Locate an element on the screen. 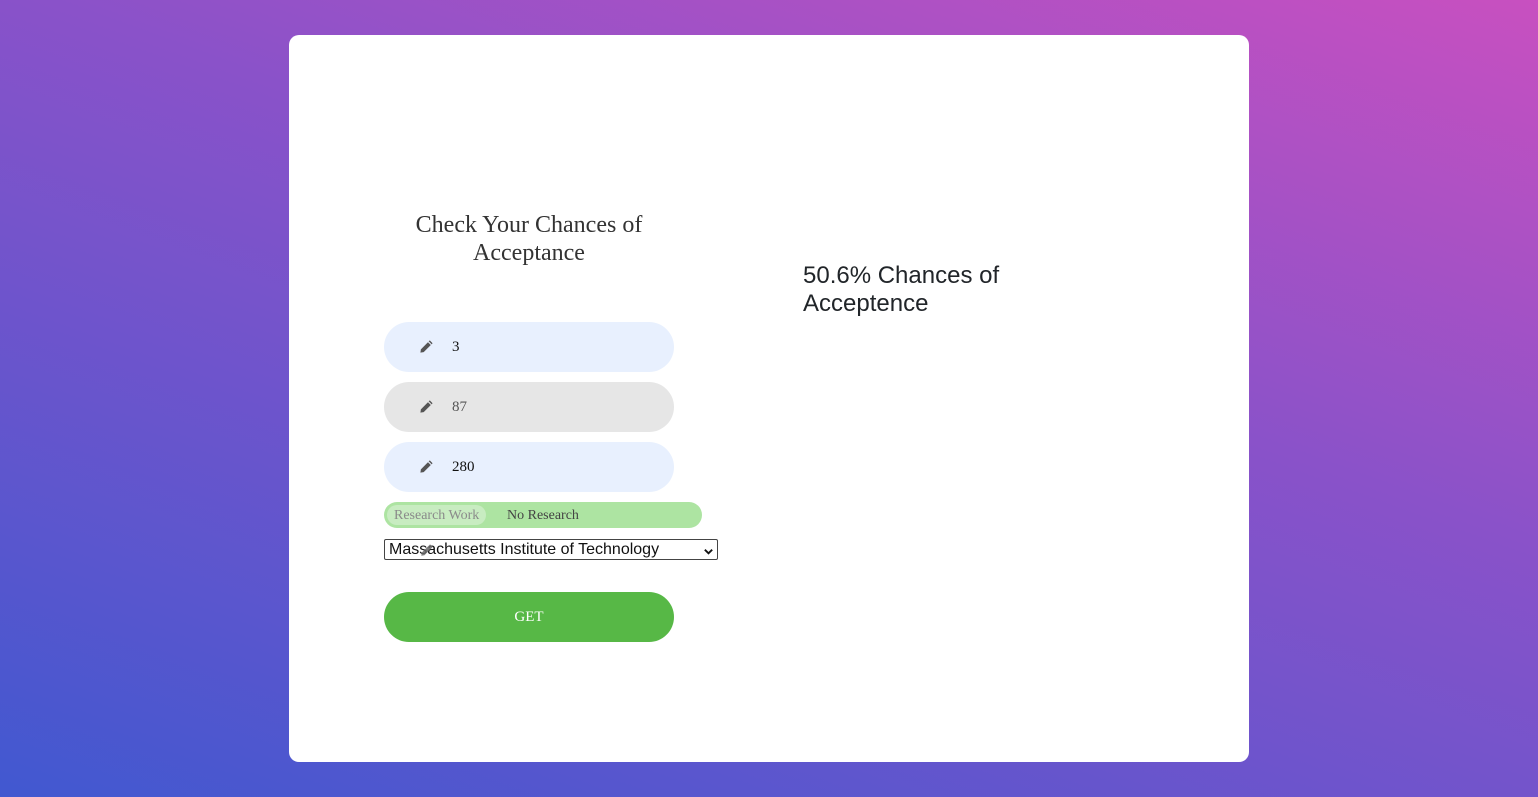  input-value-1: 3 is located at coordinates (456, 347).